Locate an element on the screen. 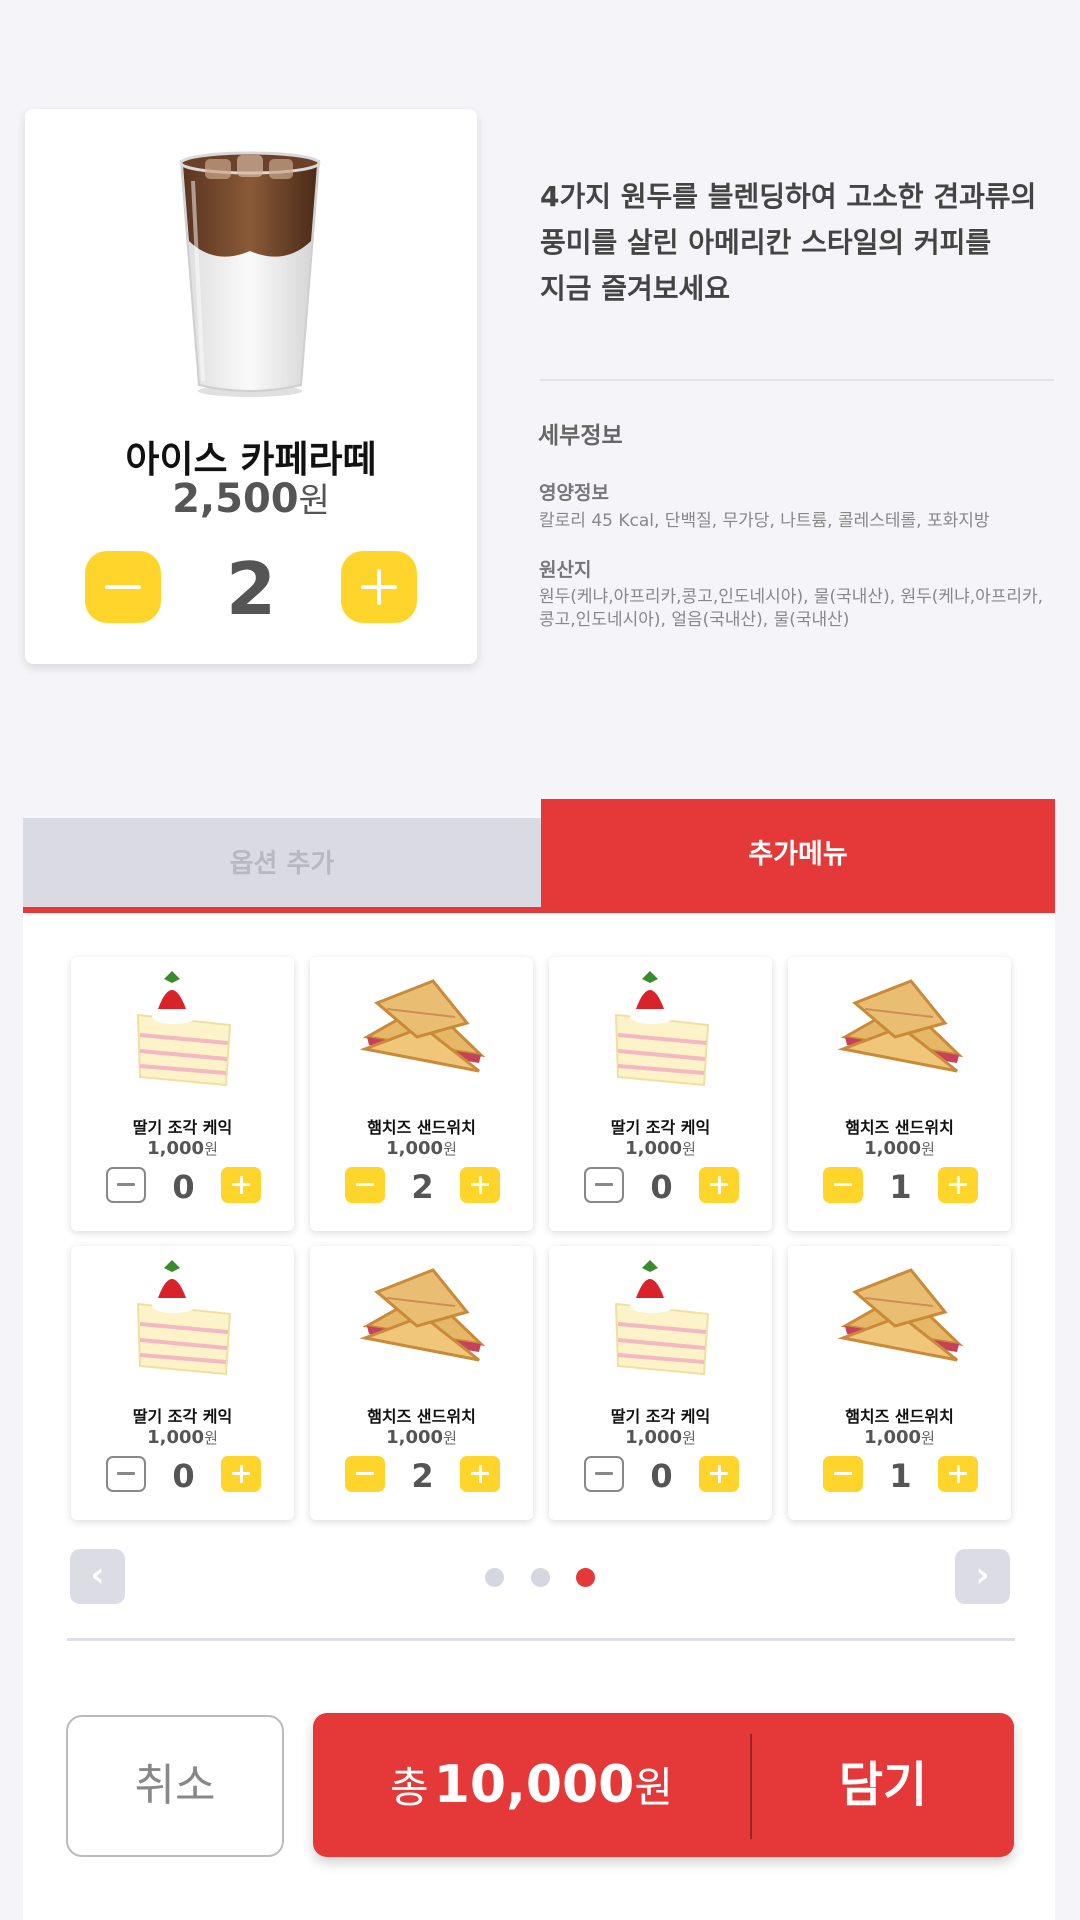  details-title: 세부정보 is located at coordinates (580, 436).